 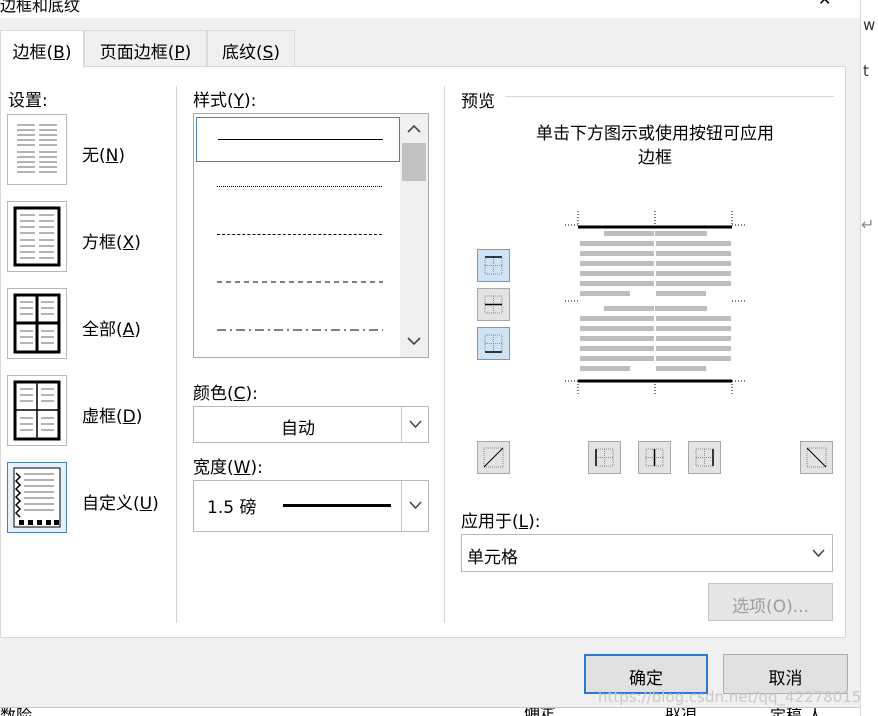 I want to click on background-document-bottom: 数险 确定 取消 定稿 人, so click(x=430, y=711).